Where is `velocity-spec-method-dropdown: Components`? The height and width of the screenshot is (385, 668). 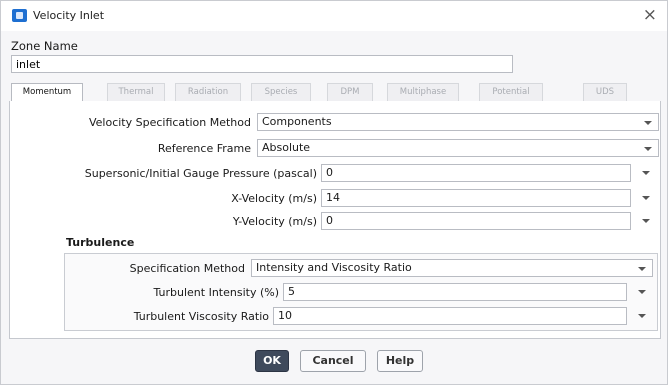 velocity-spec-method-dropdown: Components is located at coordinates (458, 122).